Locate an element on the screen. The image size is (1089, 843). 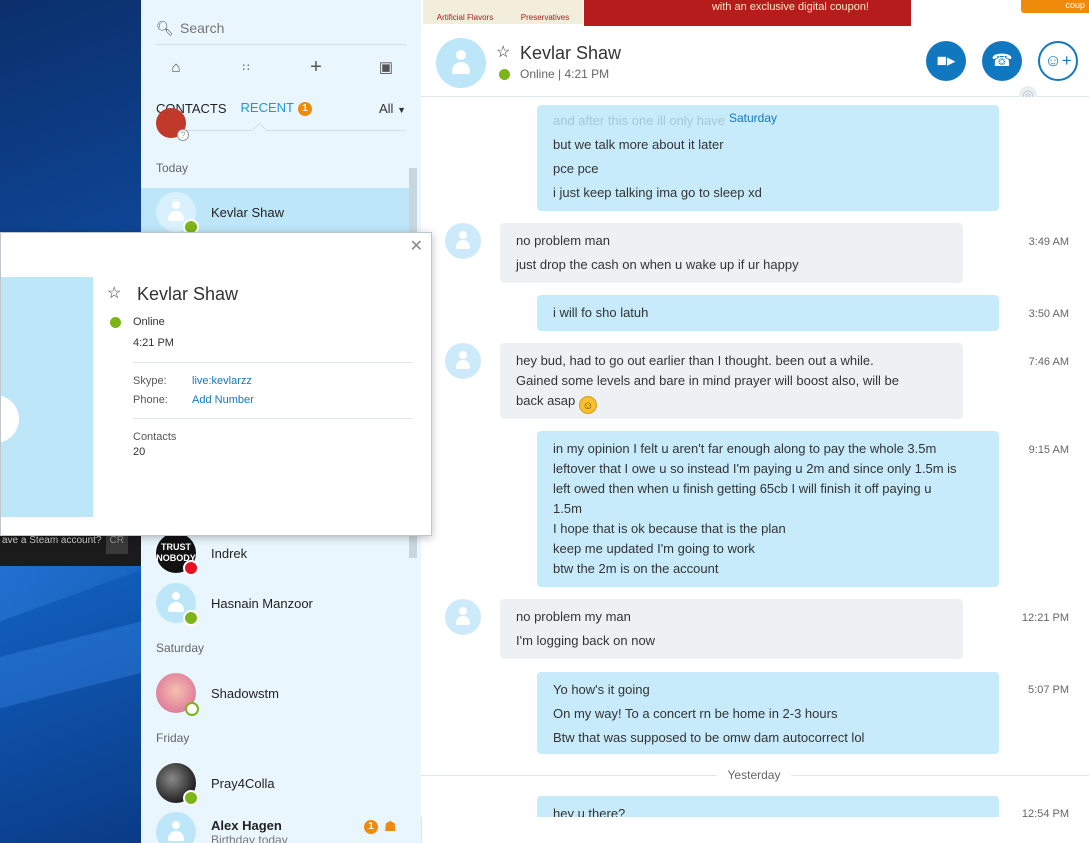
video-call-button: ■▸ is located at coordinates (946, 61).